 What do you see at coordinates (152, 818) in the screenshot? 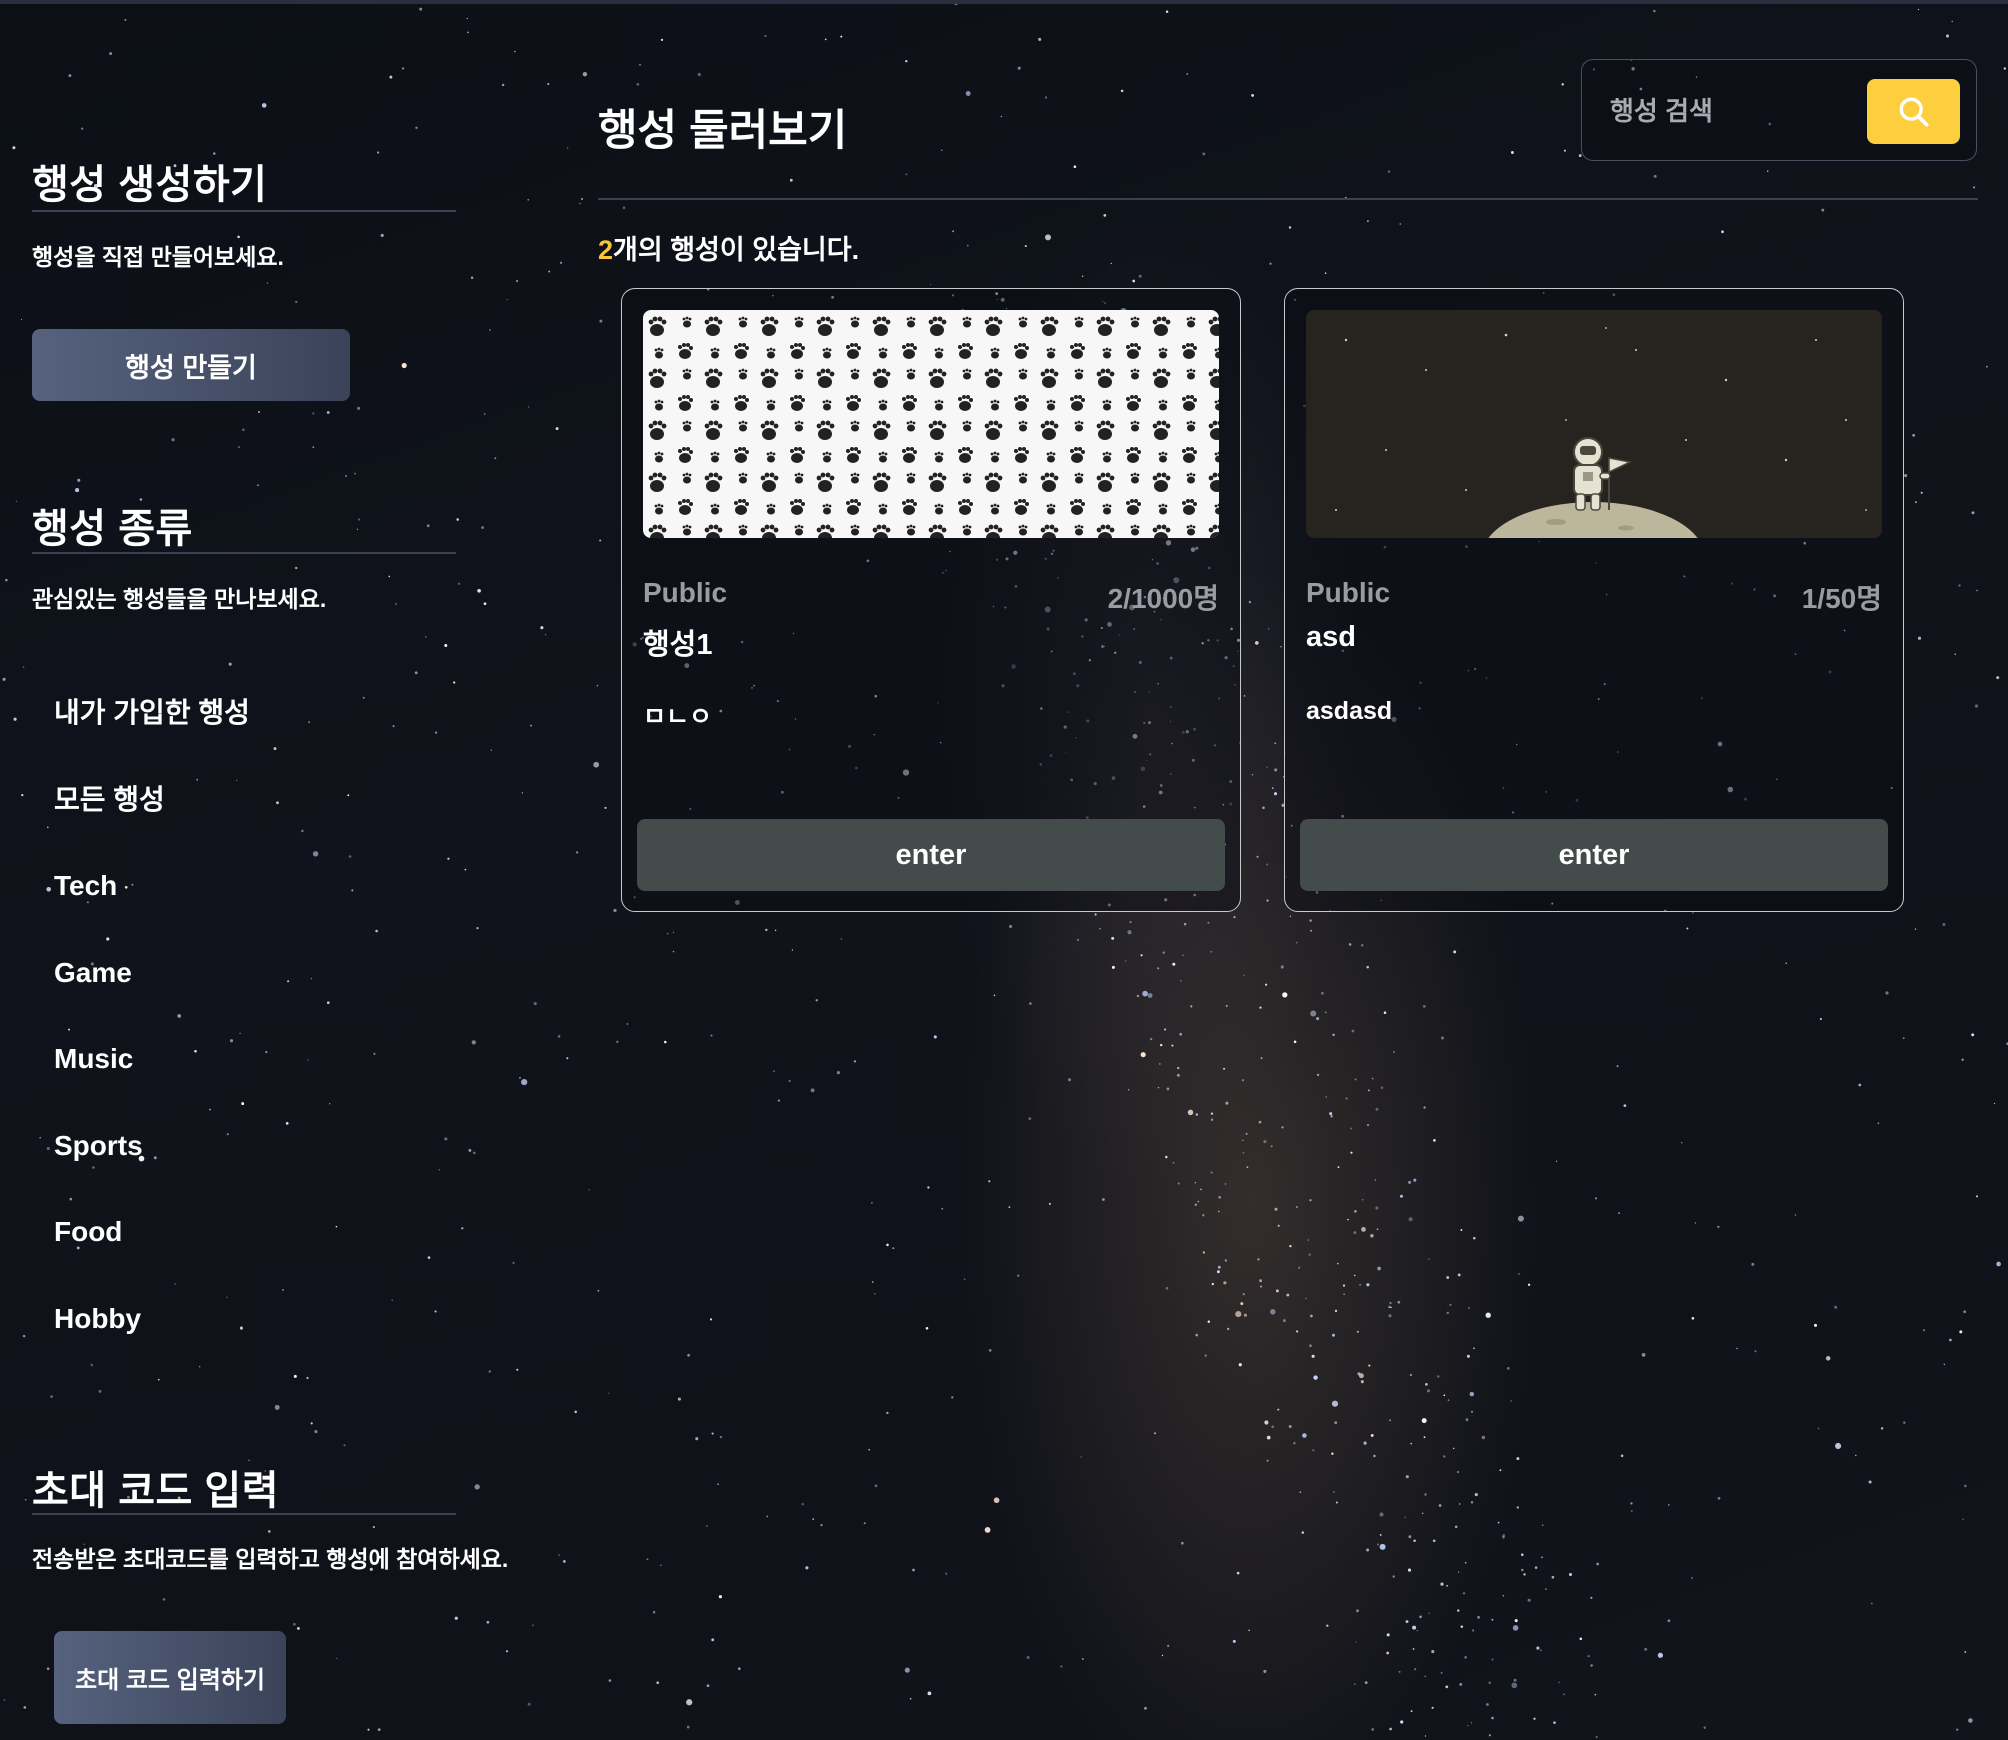
I see `category-item-all: 모든 행성` at bounding box center [152, 818].